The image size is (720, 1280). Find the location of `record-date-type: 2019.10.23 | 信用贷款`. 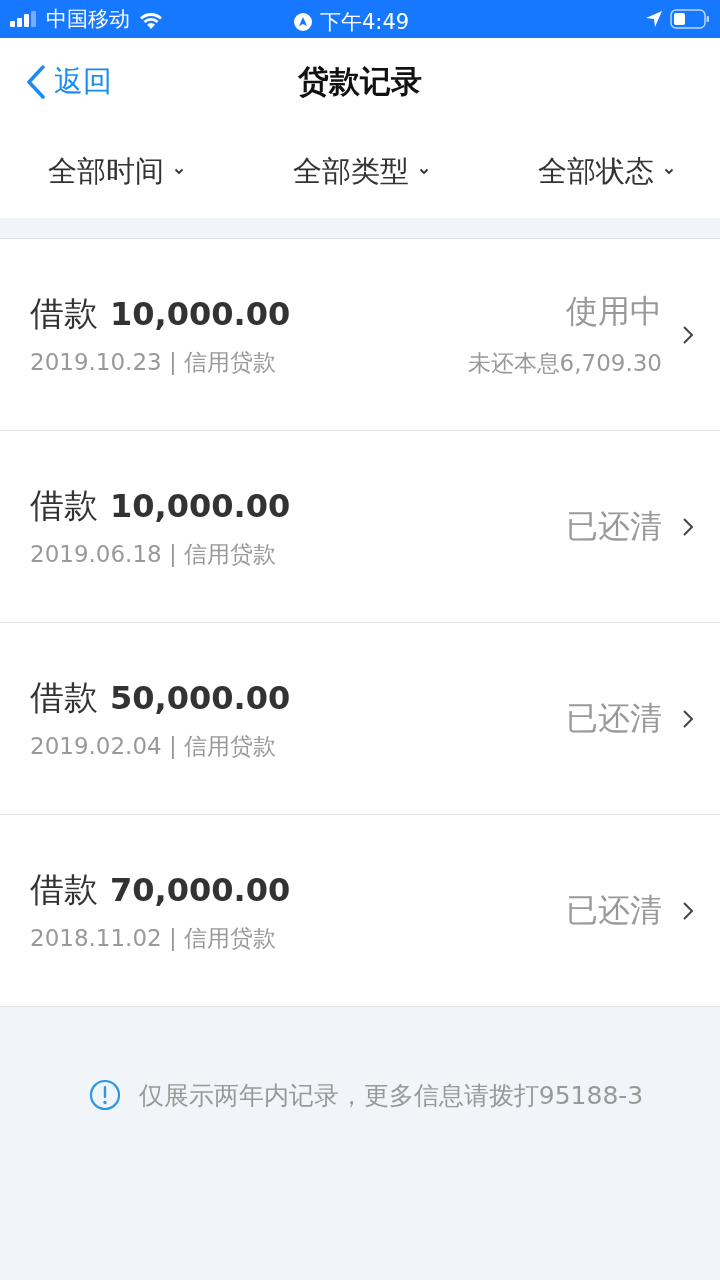

record-date-type: 2019.10.23 | 信用贷款 is located at coordinates (154, 362).